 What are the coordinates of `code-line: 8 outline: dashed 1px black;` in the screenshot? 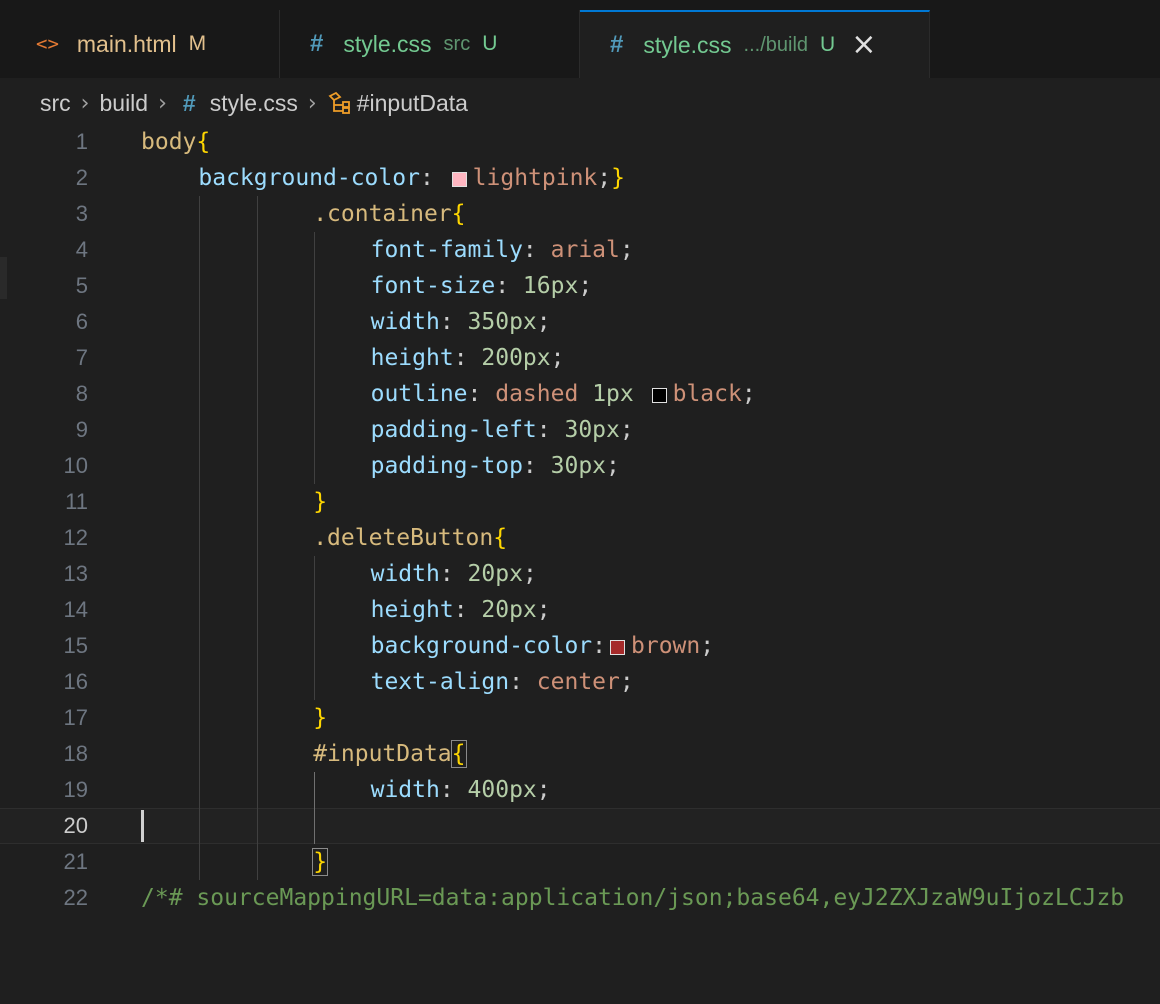 It's located at (580, 394).